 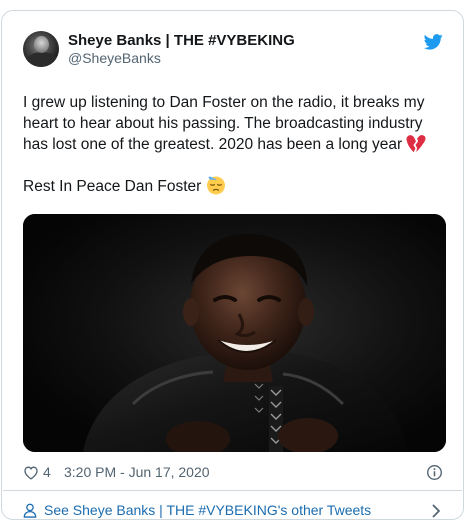 I want to click on avatar, so click(x=41, y=49).